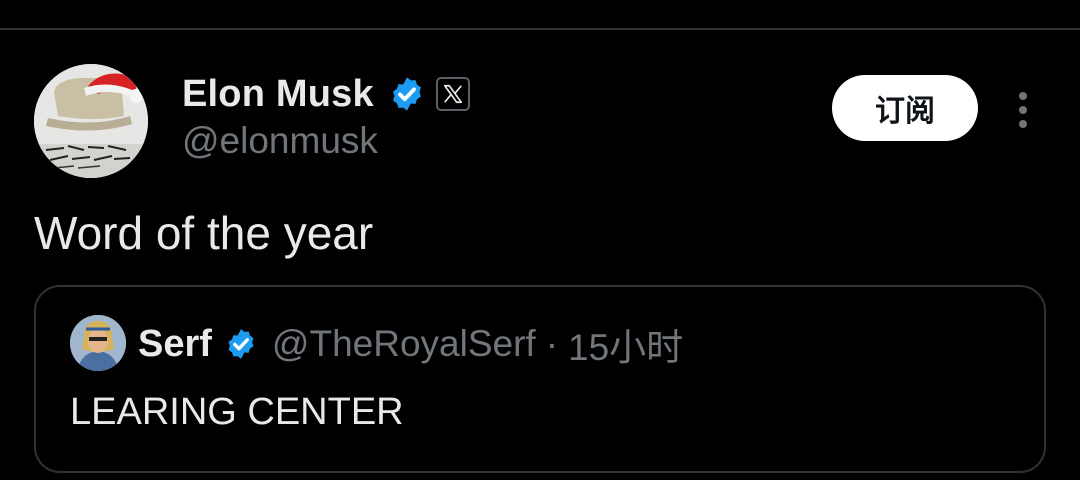  I want to click on x-logo-icon, so click(452, 94).